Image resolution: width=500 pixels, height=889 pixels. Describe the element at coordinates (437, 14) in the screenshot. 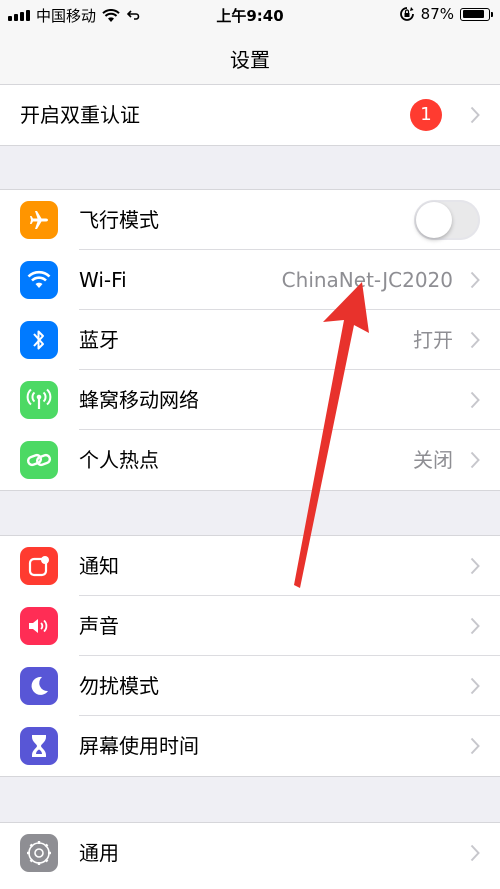

I see `battery-percent: 87%` at that location.